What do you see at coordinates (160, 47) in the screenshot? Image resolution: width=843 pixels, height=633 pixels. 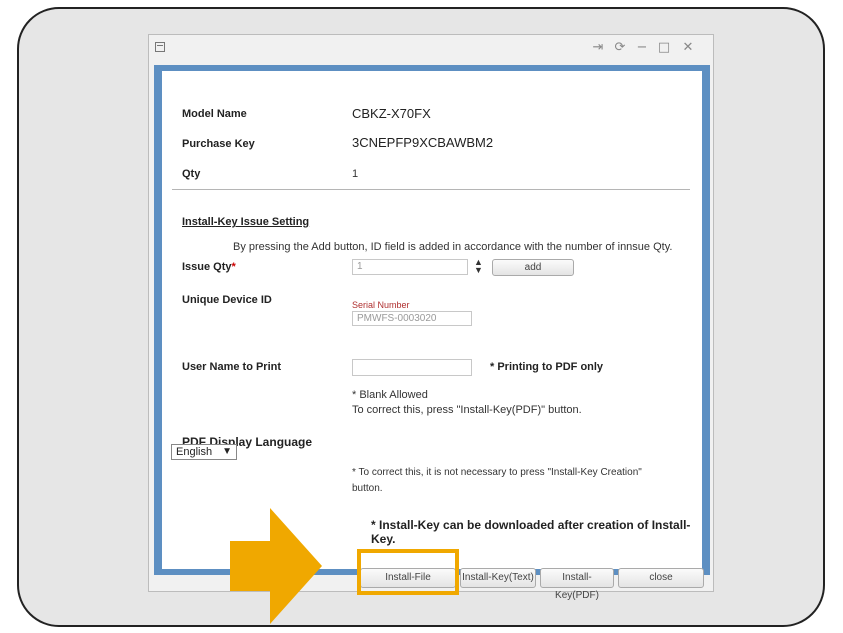 I see `app-icon` at bounding box center [160, 47].